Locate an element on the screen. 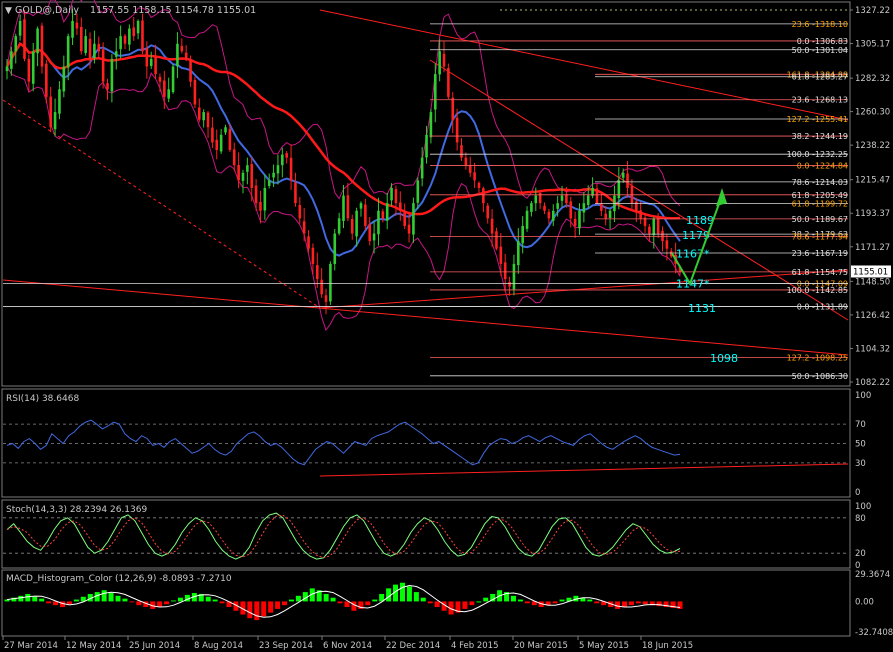 This screenshot has width=893, height=652. fibonacci-level-label: 127.2 -1255.41 is located at coordinates (817, 119).